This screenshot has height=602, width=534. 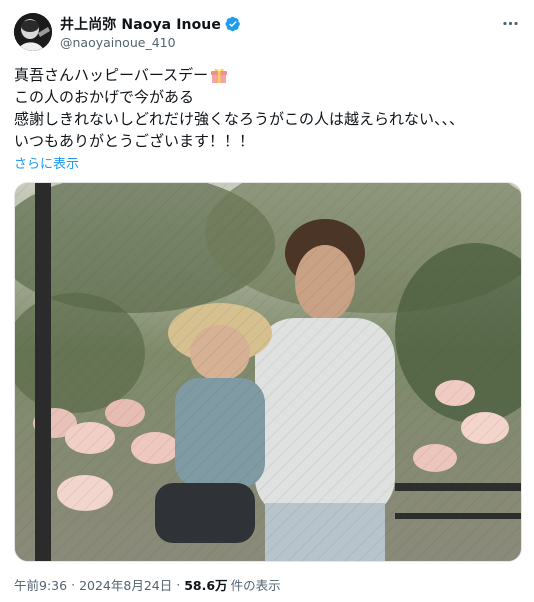 I want to click on tweet-time: 午前9:36, so click(x=40, y=584).